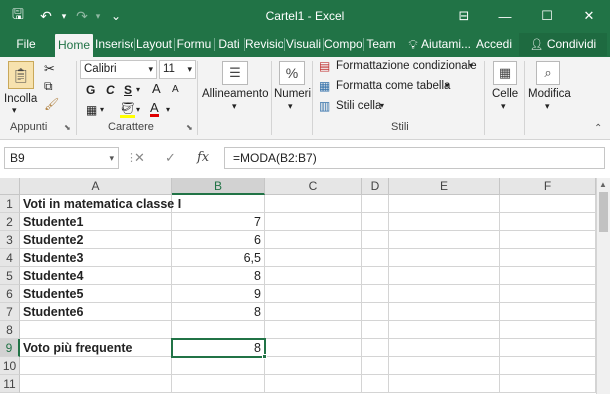 The image size is (610, 394). Describe the element at coordinates (203, 158) in the screenshot. I see `insert-function-icon: fx` at that location.